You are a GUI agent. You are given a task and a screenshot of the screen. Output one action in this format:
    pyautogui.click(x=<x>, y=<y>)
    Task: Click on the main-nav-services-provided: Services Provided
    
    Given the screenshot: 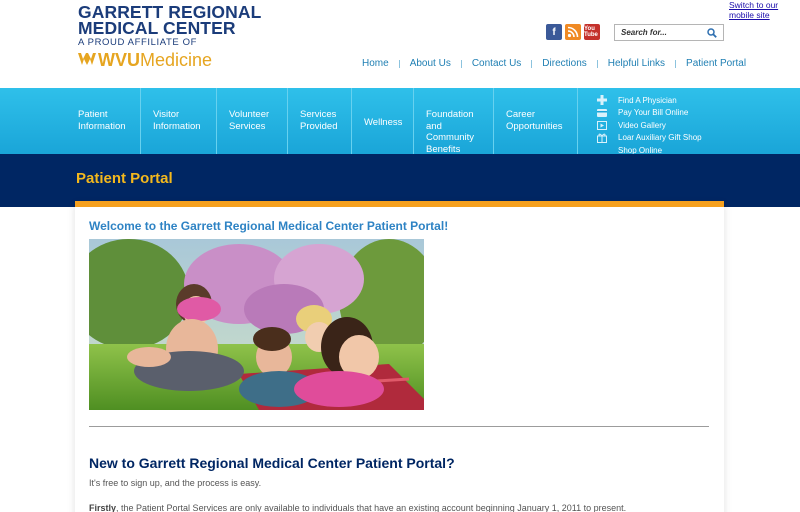 What is the action you would take?
    pyautogui.click(x=320, y=121)
    